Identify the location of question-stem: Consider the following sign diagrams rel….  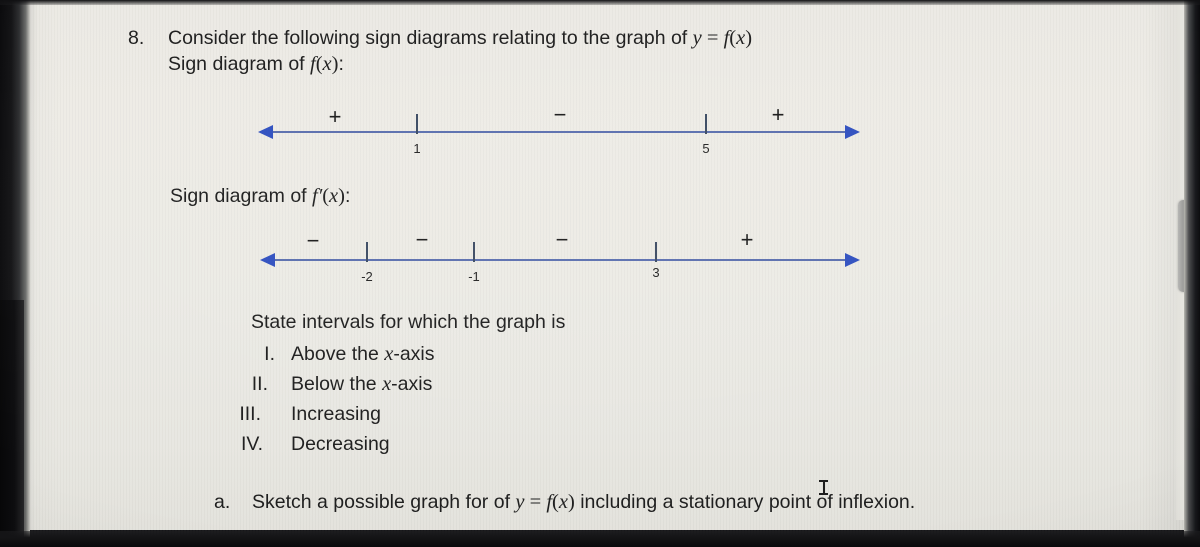
(460, 38).